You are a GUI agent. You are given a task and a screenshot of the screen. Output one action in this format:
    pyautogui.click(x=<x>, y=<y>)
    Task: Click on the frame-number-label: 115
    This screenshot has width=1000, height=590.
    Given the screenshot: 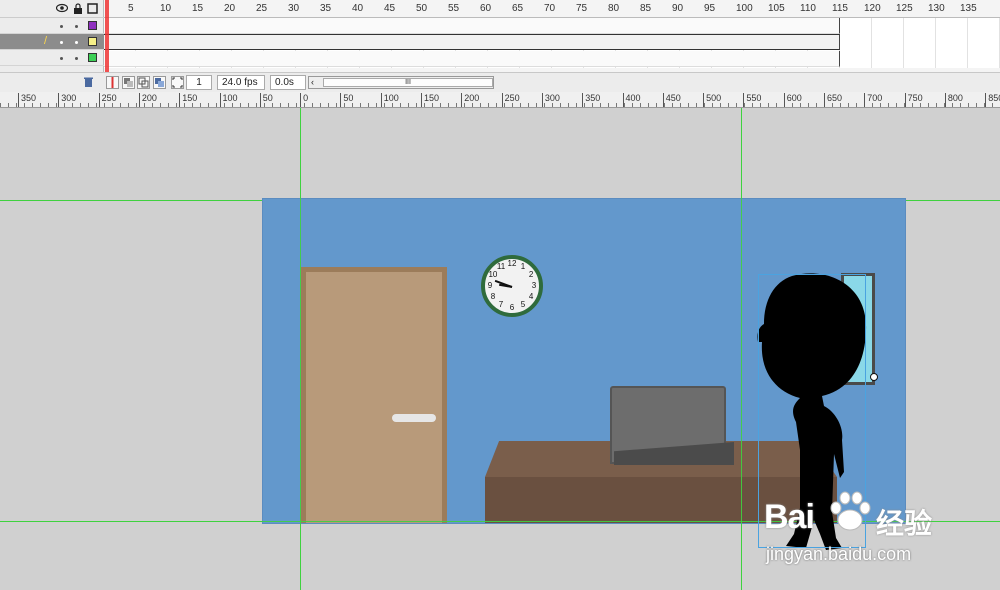 What is the action you would take?
    pyautogui.click(x=840, y=8)
    